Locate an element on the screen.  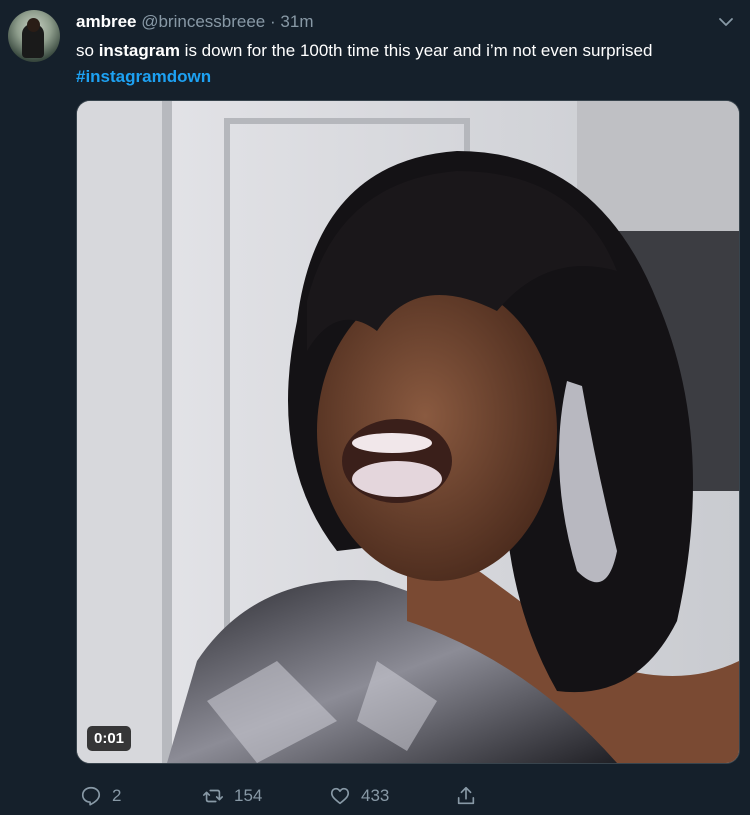
author-handle: @brincessbreee is located at coordinates (203, 21).